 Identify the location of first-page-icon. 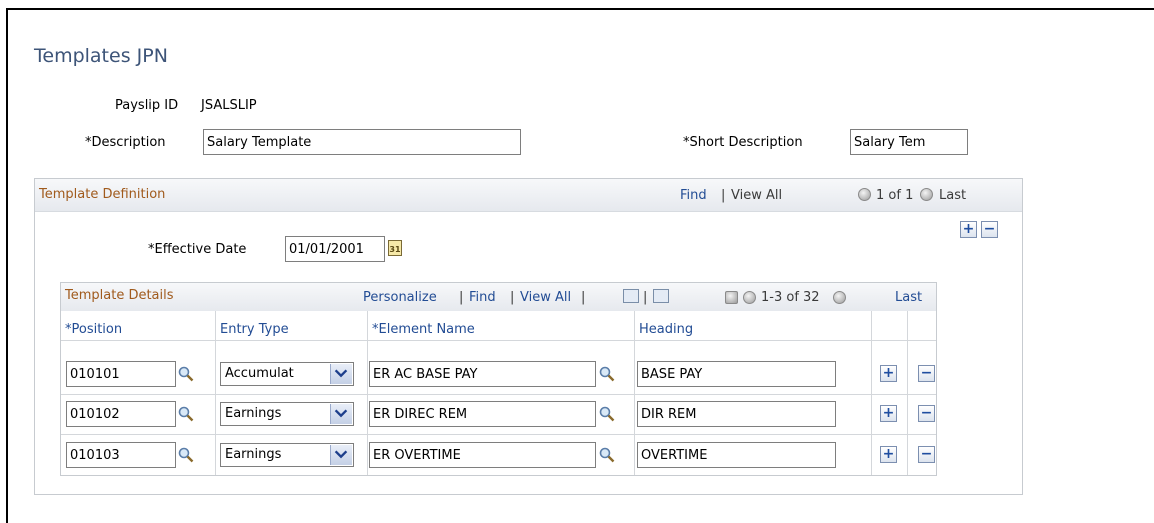
(731, 297).